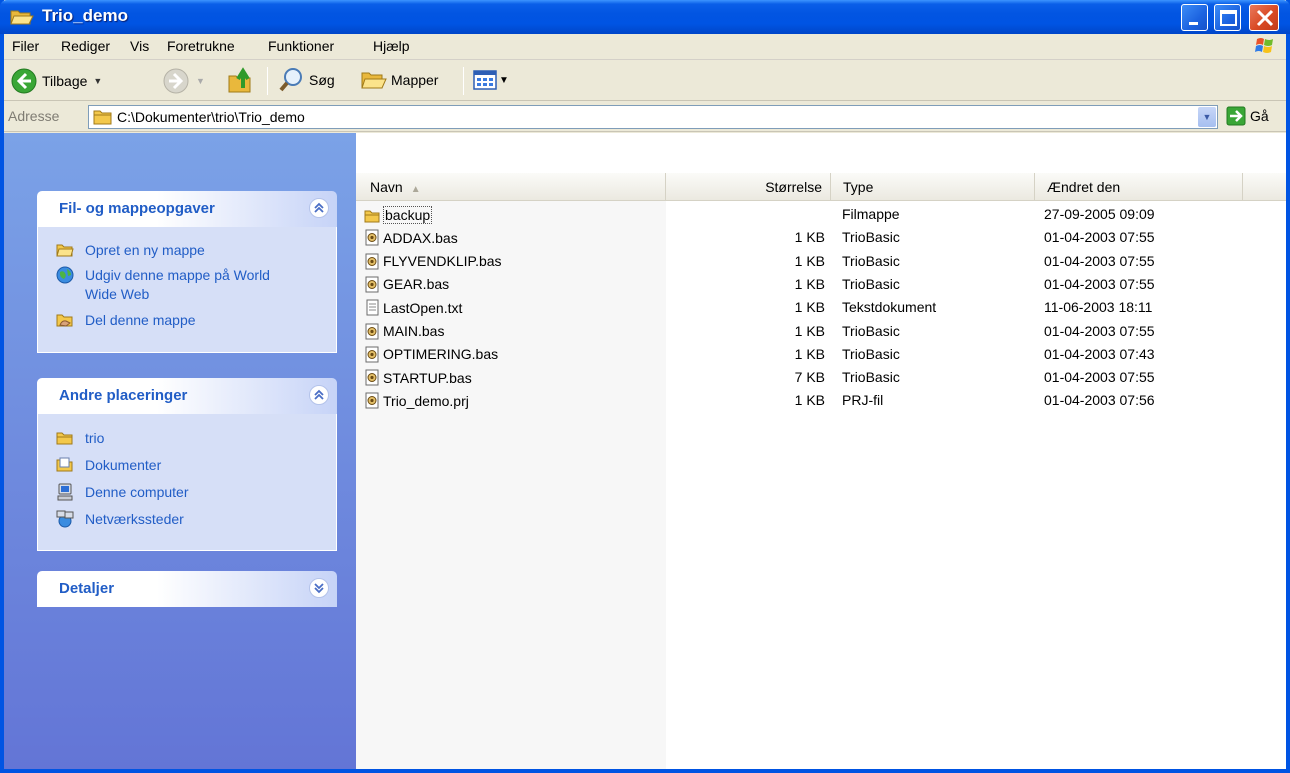  Describe the element at coordinates (64, 464) in the screenshot. I see `documents-icon` at that location.